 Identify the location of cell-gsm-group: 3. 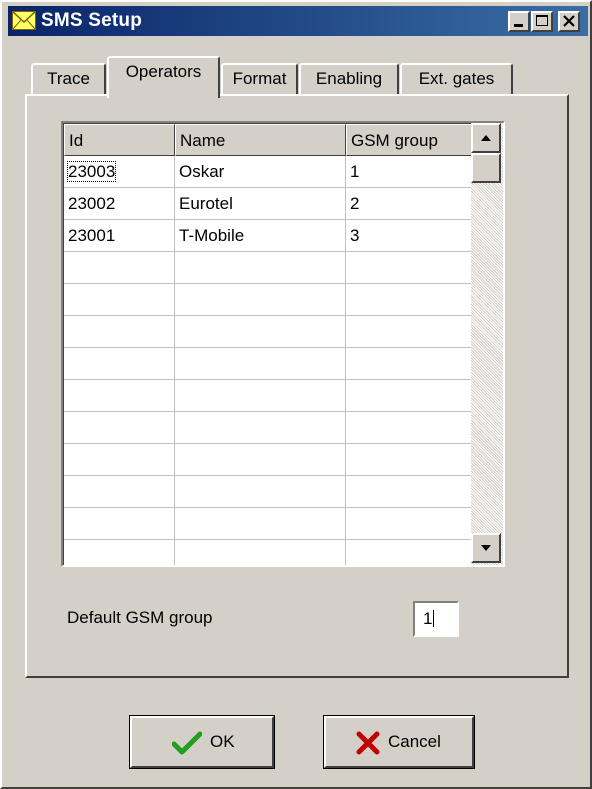
(409, 236).